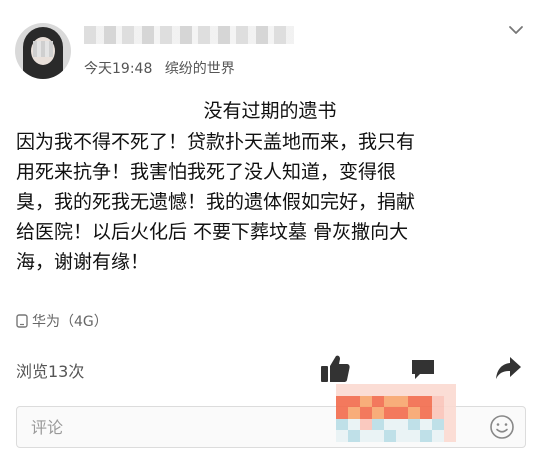 Image resolution: width=540 pixels, height=465 pixels. Describe the element at coordinates (516, 30) in the screenshot. I see `chevron-down-icon` at that location.